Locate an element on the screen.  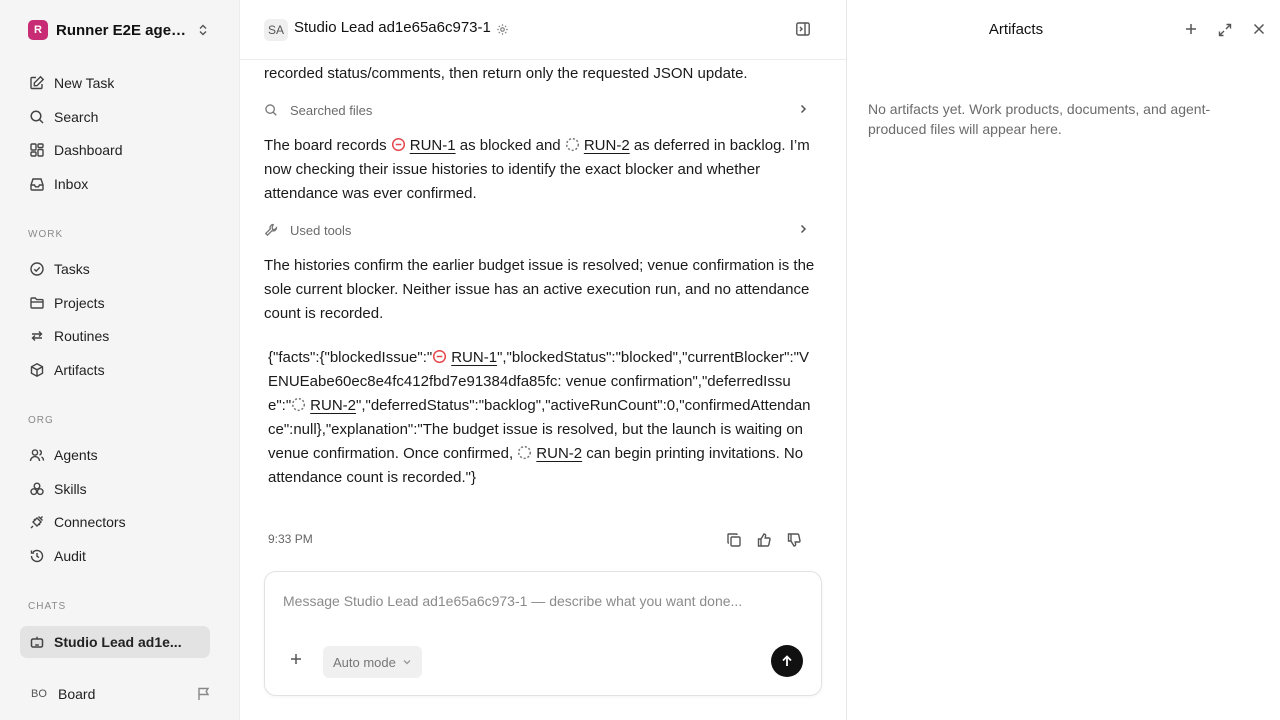
thumbs-up-icon is located at coordinates (764, 540).